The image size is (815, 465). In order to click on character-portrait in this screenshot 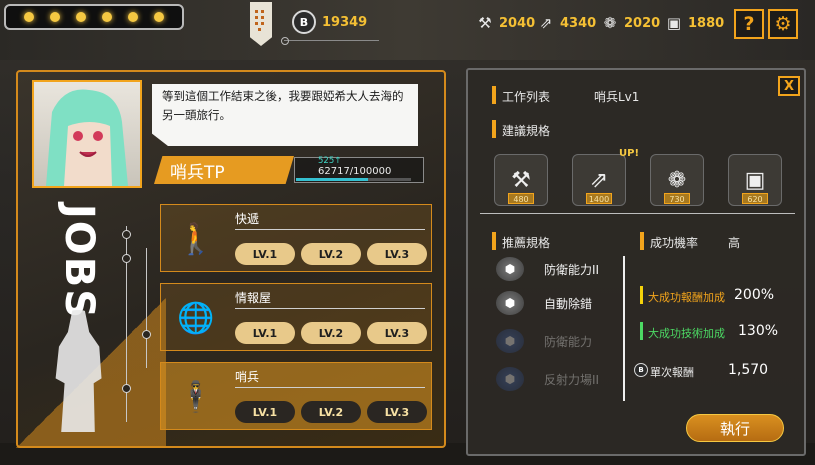, I will do `click(87, 134)`.